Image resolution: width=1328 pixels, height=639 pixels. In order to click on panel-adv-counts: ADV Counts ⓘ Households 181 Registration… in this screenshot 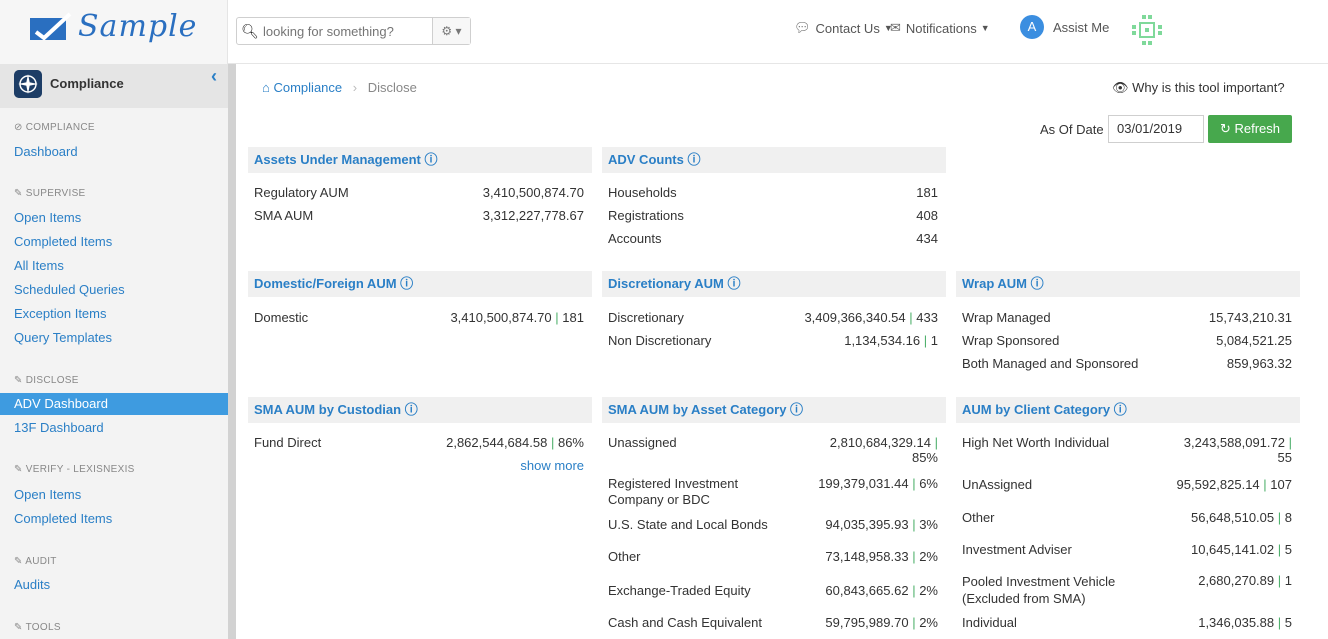, I will do `click(774, 202)`.